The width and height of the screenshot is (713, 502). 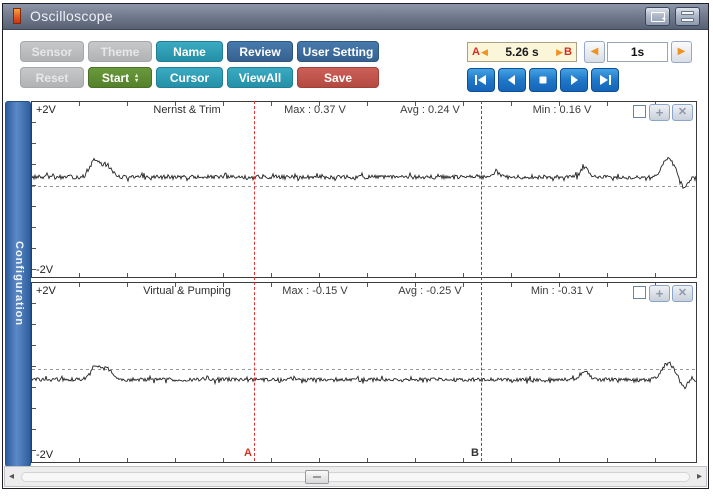 I want to click on ab-interval-display: A ◀ 5.26 s ▶ B, so click(x=522, y=52).